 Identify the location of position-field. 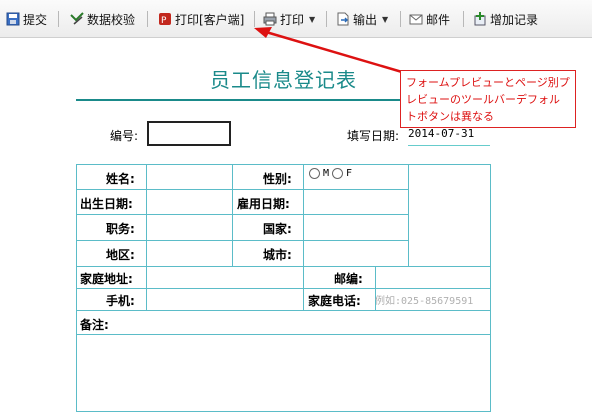
(189, 227).